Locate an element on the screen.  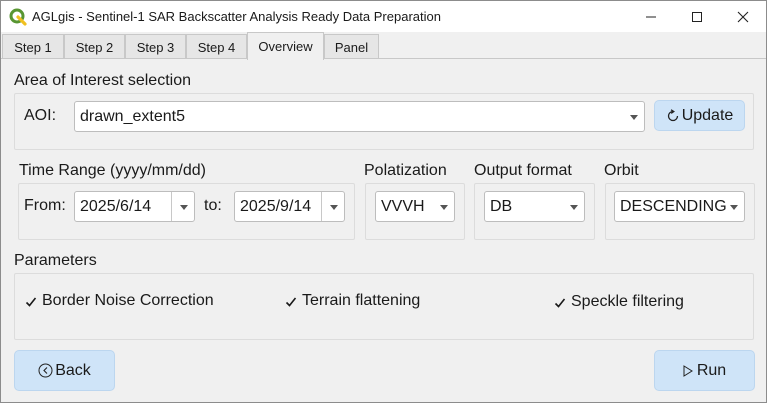
update-button: Update is located at coordinates (699, 115).